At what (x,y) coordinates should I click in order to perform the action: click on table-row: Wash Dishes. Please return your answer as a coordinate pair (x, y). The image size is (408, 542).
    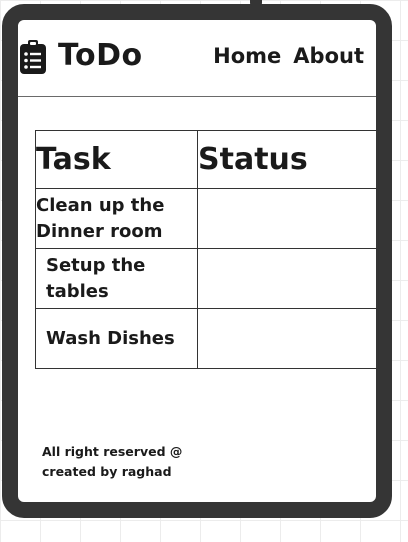
    Looking at the image, I should click on (207, 338).